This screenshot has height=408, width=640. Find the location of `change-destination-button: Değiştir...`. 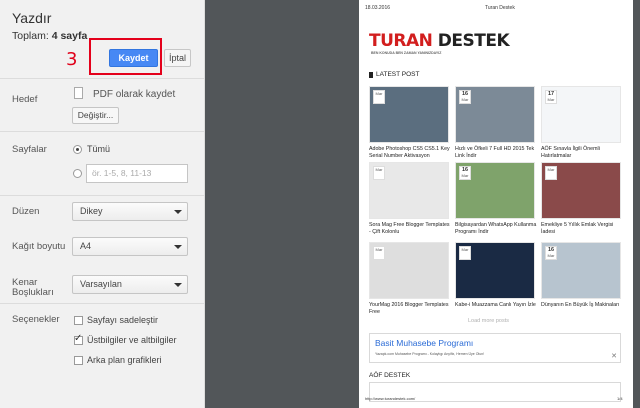

change-destination-button: Değiştir... is located at coordinates (95, 115).